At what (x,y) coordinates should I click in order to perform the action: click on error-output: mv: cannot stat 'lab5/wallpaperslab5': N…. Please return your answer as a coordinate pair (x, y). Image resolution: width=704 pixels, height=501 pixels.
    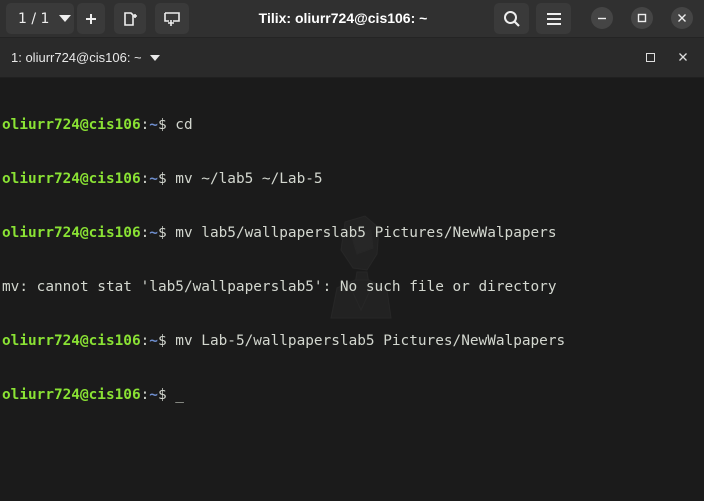
    Looking at the image, I should click on (279, 287).